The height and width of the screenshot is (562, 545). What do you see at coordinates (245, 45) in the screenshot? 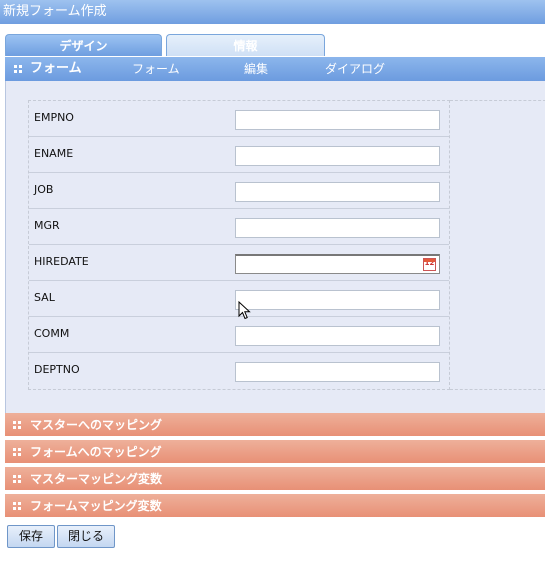
I see `tab-info: 情報` at bounding box center [245, 45].